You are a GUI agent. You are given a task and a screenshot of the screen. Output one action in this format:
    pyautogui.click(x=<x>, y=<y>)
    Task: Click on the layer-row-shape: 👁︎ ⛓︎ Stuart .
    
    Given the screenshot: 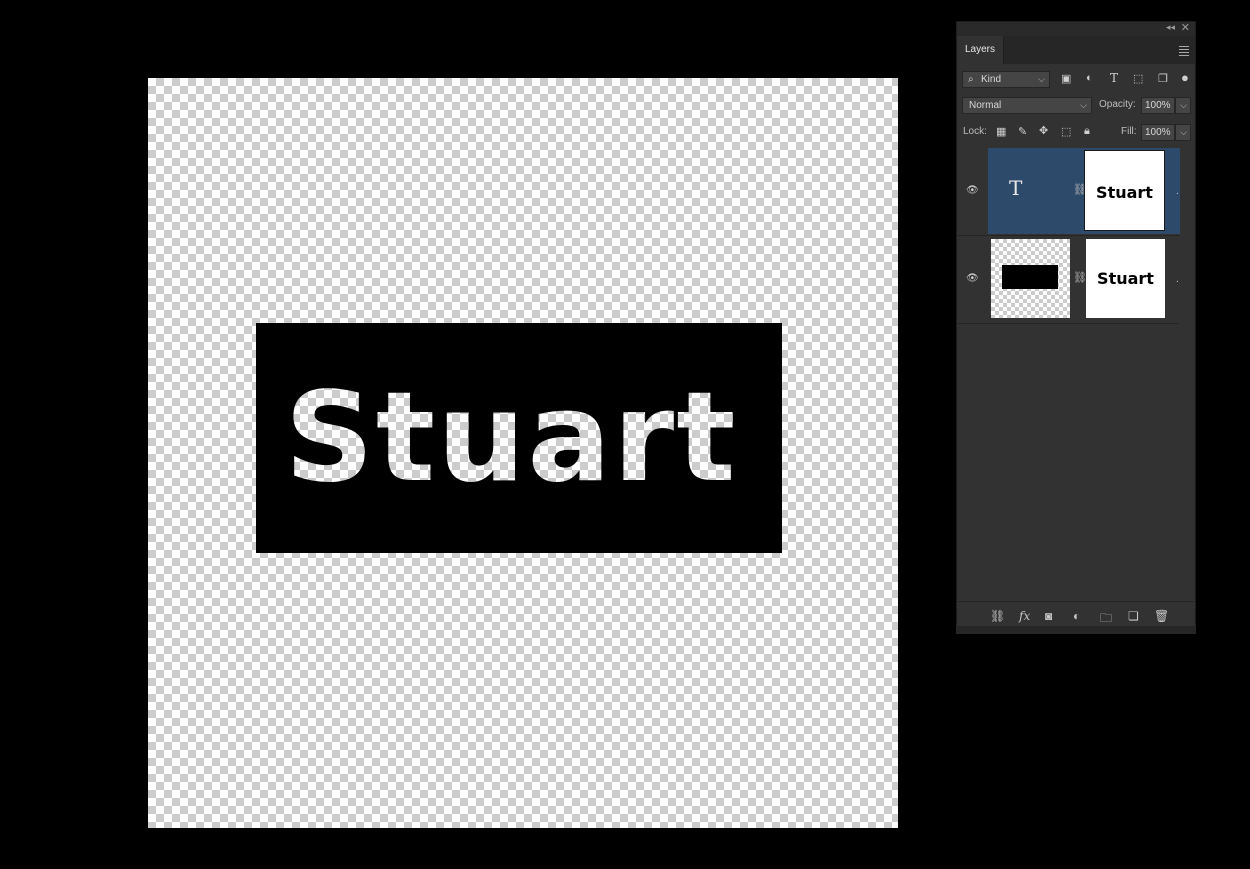 What is the action you would take?
    pyautogui.click(x=1068, y=280)
    